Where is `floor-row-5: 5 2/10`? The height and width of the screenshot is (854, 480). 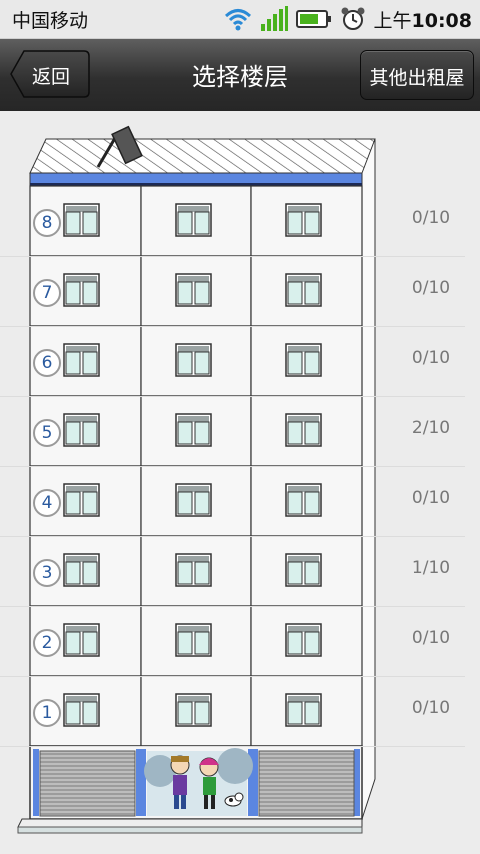
floor-row-5: 5 2/10 is located at coordinates (232, 431).